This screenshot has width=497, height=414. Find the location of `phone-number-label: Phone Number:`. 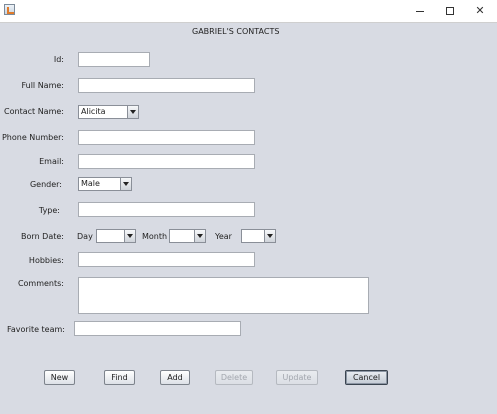

phone-number-label: Phone Number: is located at coordinates (32, 137).